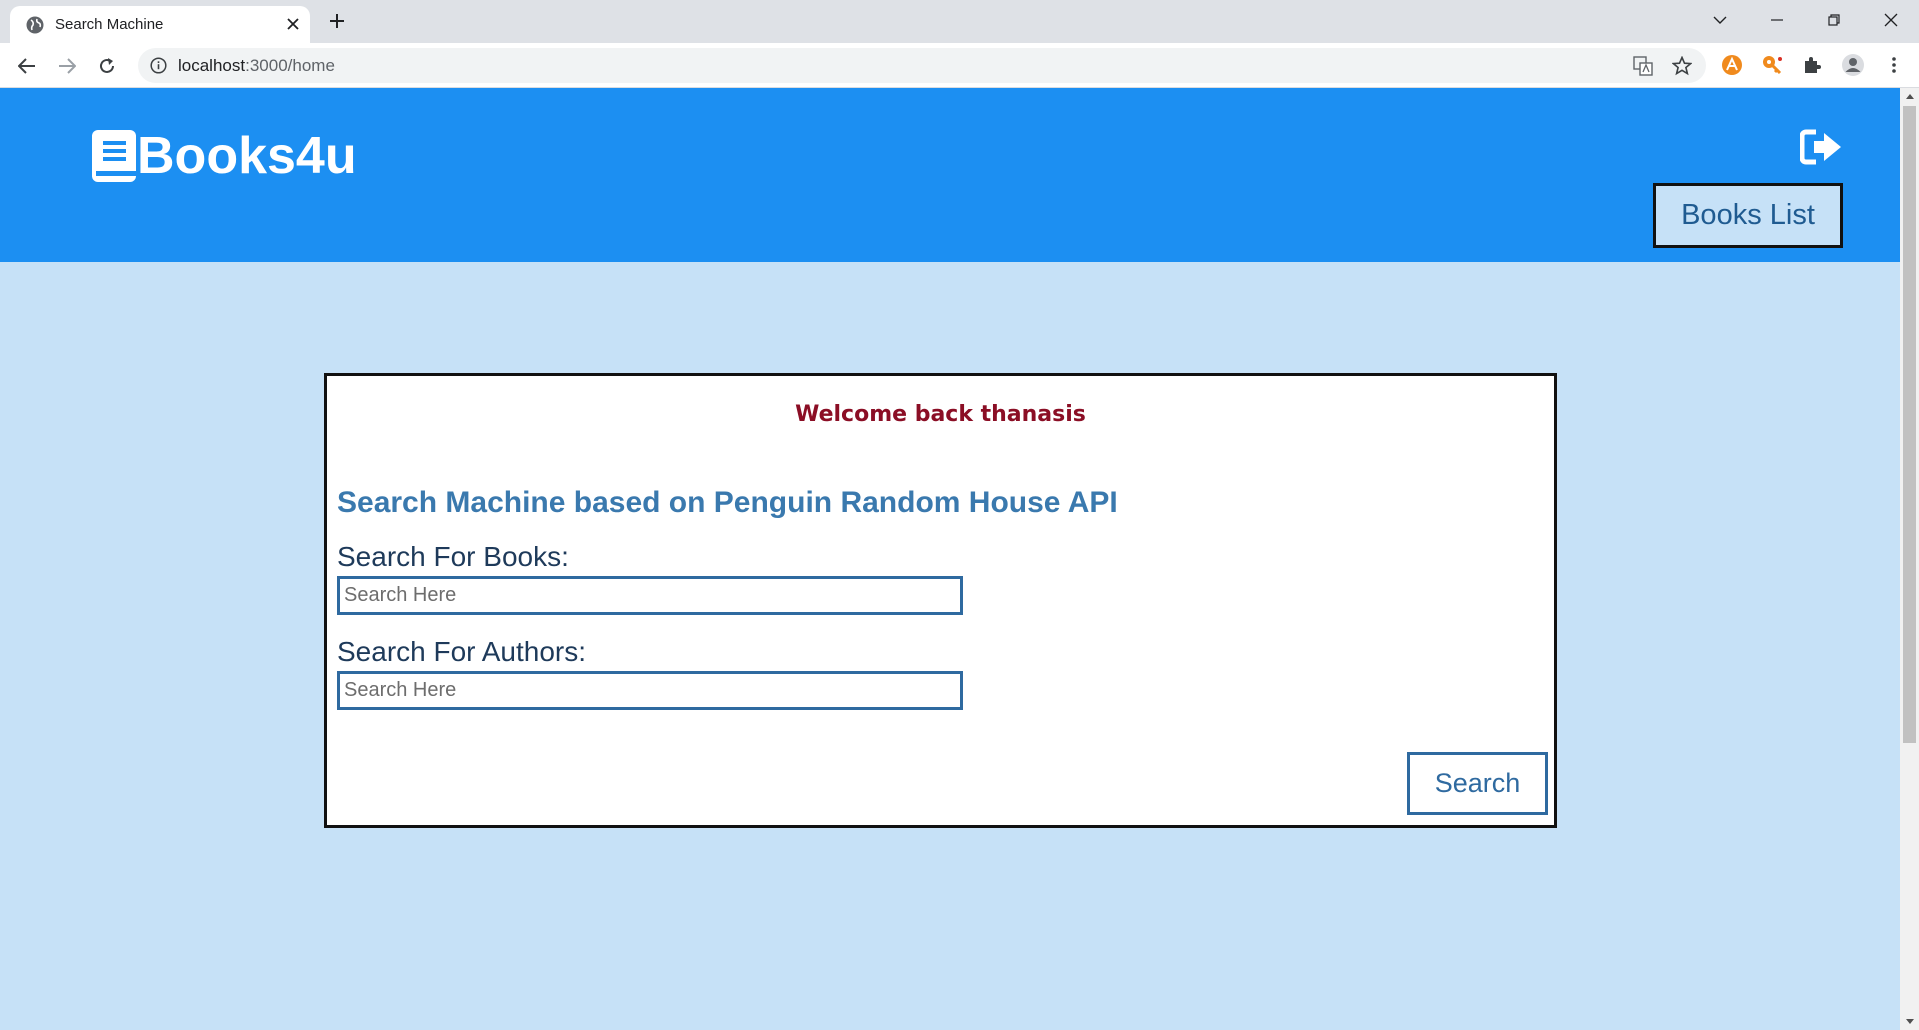 Image resolution: width=1919 pixels, height=1030 pixels. What do you see at coordinates (1909, 1021) in the screenshot?
I see `scroll-down-arrow-icon` at bounding box center [1909, 1021].